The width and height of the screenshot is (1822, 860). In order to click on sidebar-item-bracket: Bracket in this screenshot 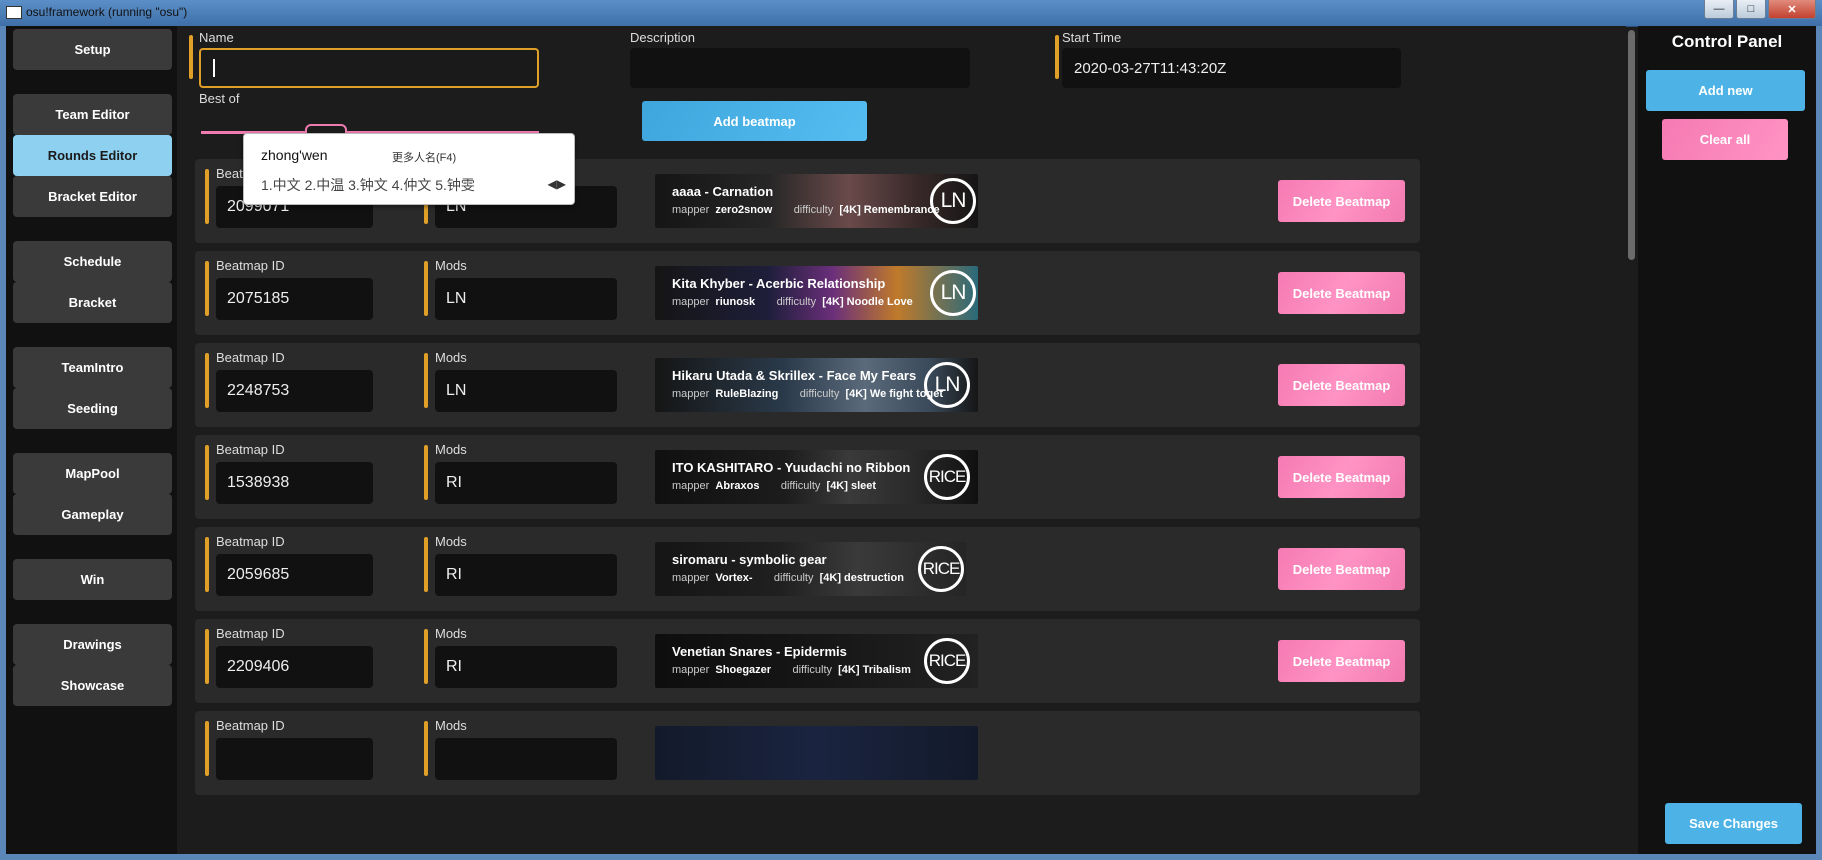, I will do `click(92, 302)`.